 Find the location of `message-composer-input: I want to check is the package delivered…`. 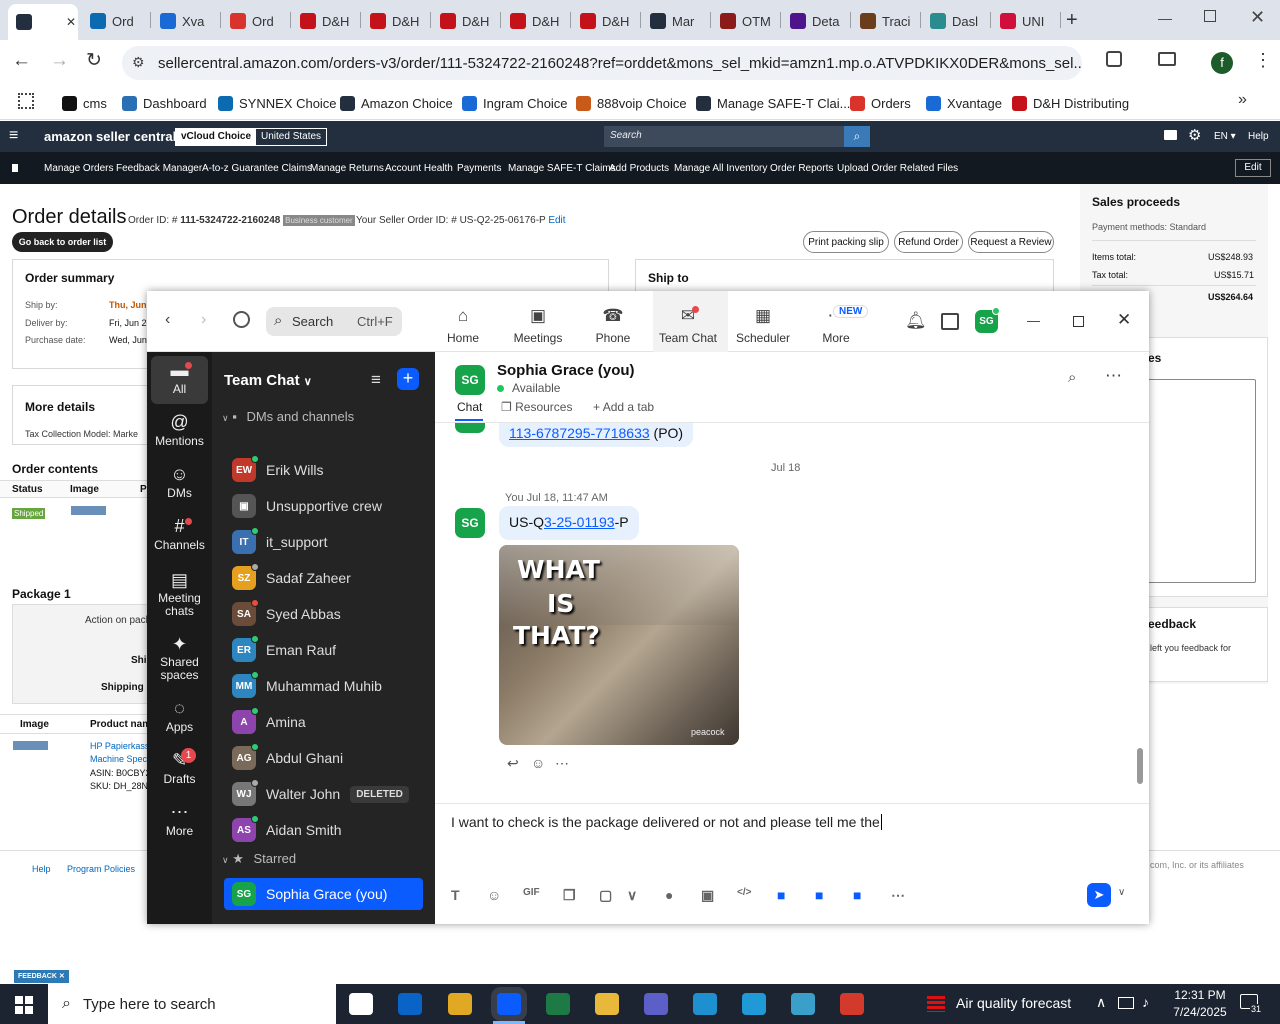

message-composer-input: I want to check is the package delivered… is located at coordinates (791, 844).